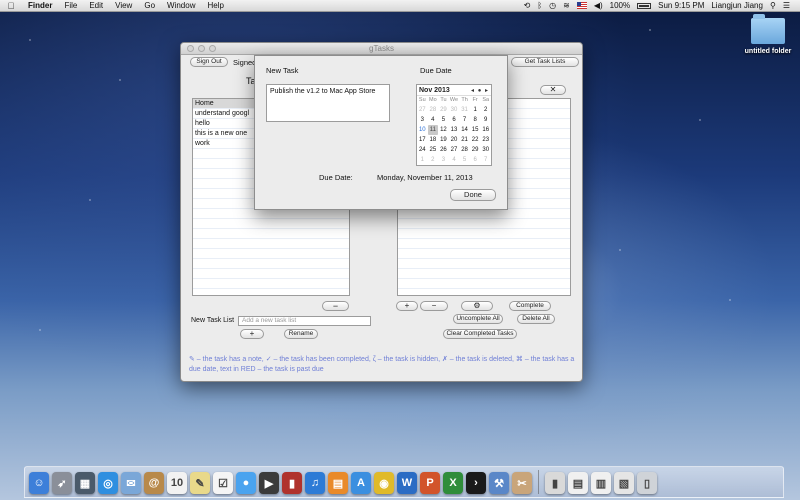  I want to click on uncomplete-all-button: Uncomplete All, so click(478, 319).